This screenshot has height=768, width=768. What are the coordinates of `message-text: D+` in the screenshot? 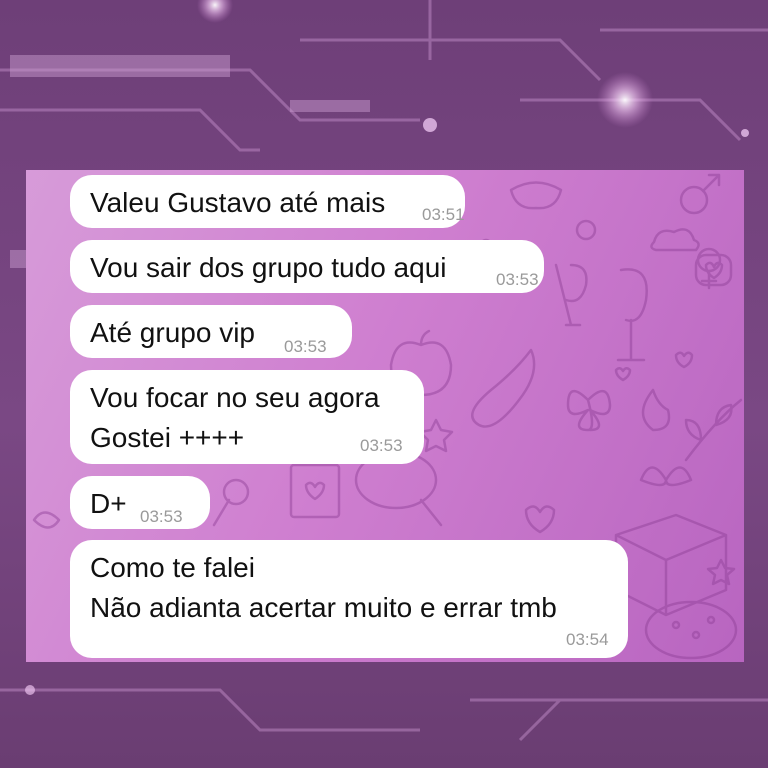 It's located at (108, 503).